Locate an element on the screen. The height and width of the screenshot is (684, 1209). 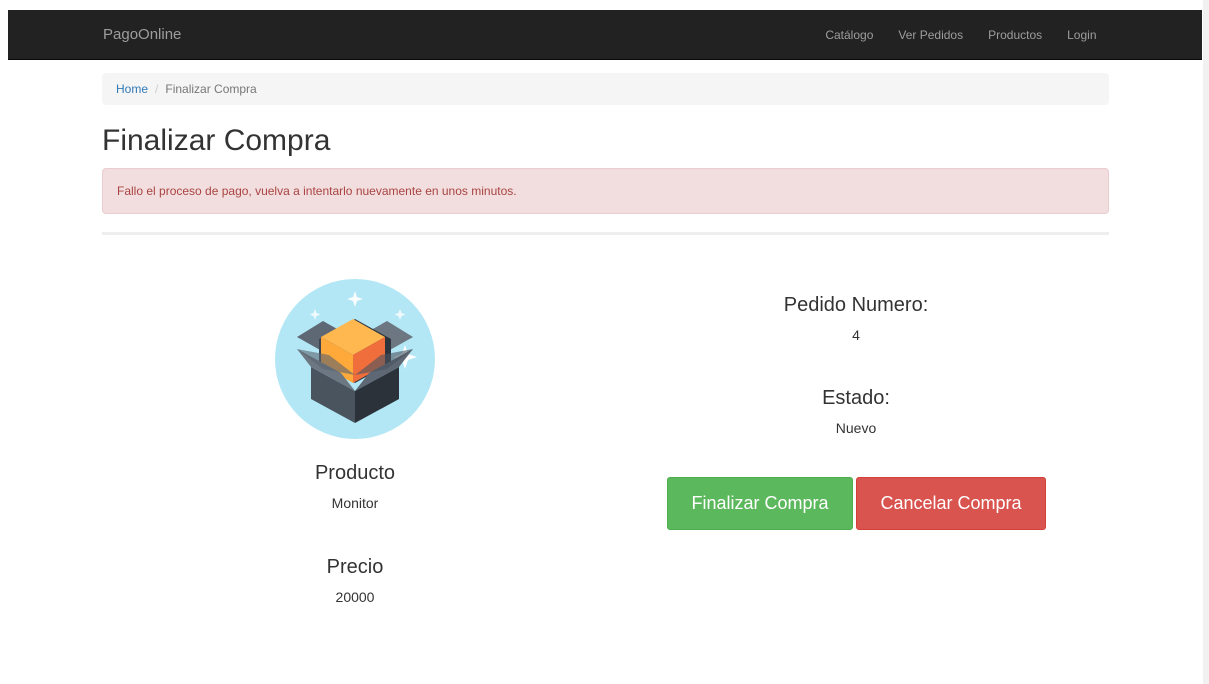
product-name-group: Producto Monitor is located at coordinates (355, 486).